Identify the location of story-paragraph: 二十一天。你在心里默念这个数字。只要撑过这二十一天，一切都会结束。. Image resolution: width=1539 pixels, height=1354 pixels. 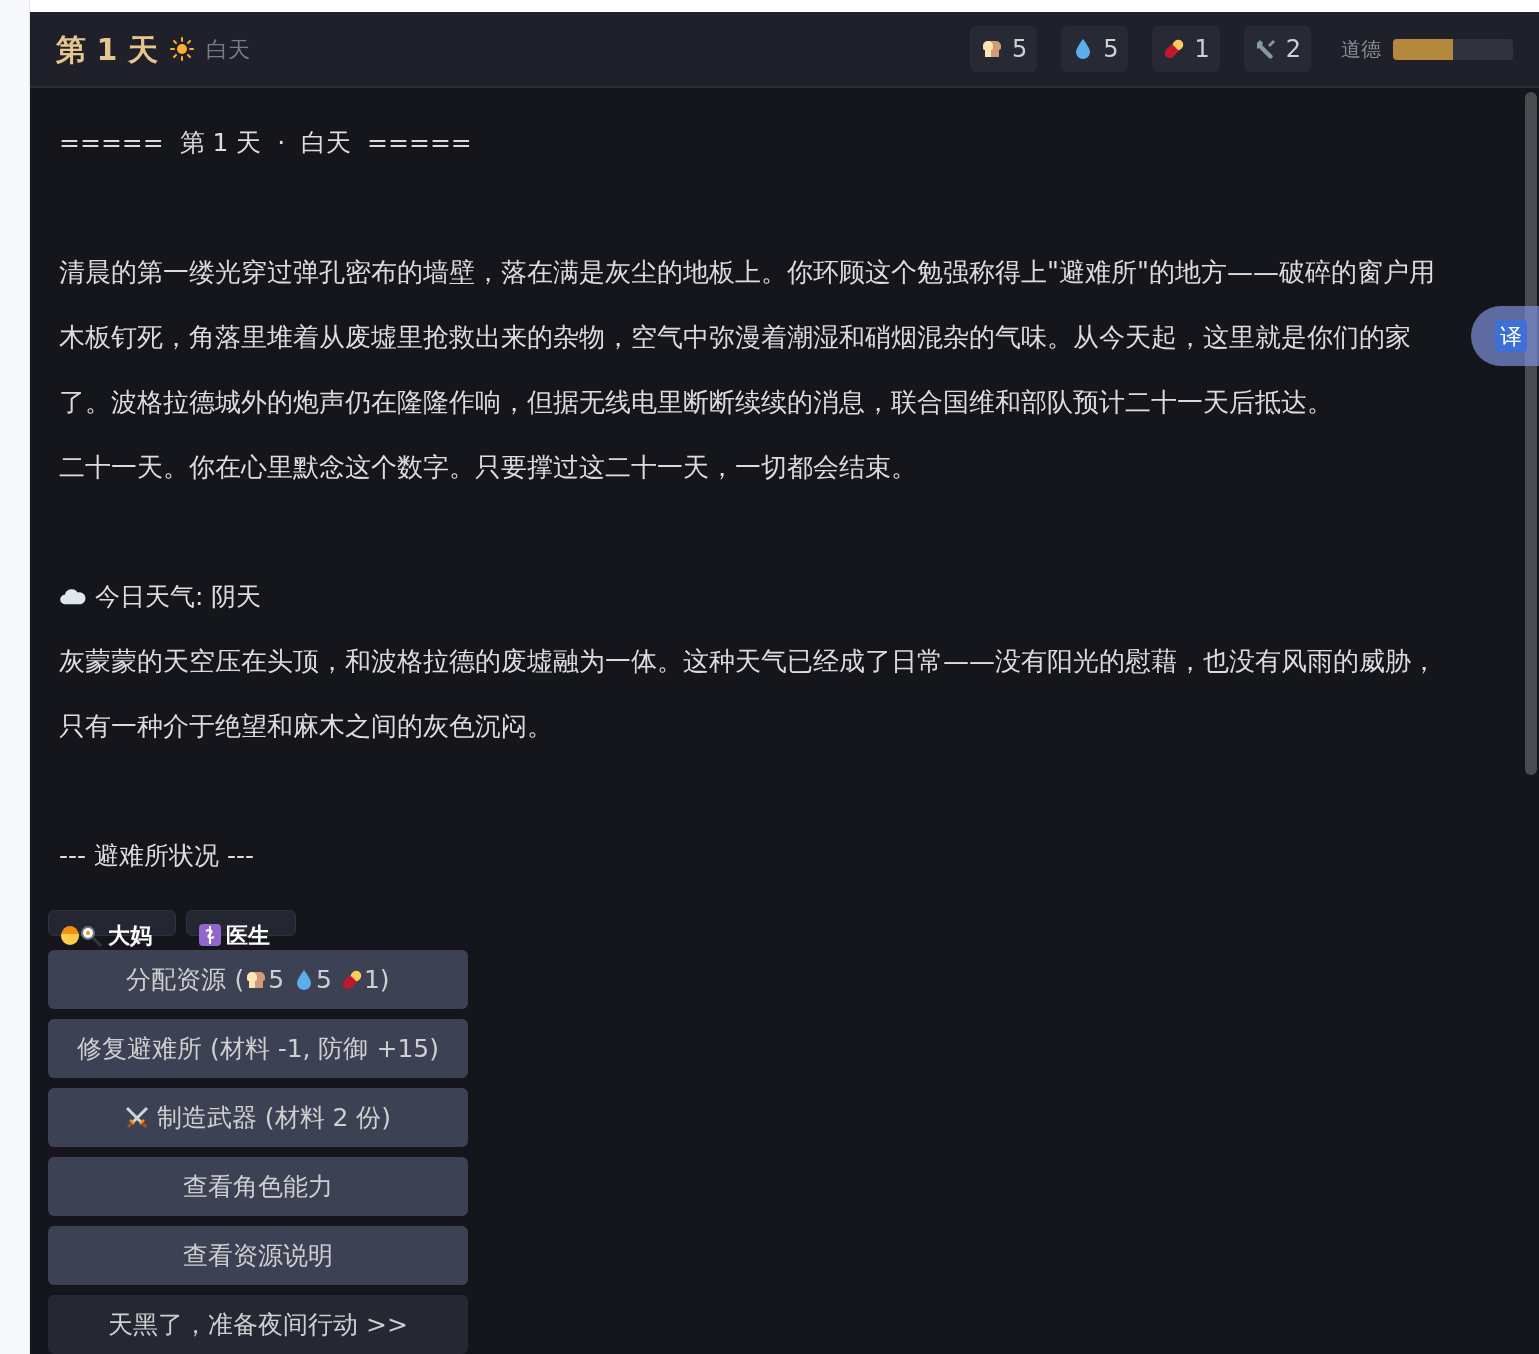
(488, 467).